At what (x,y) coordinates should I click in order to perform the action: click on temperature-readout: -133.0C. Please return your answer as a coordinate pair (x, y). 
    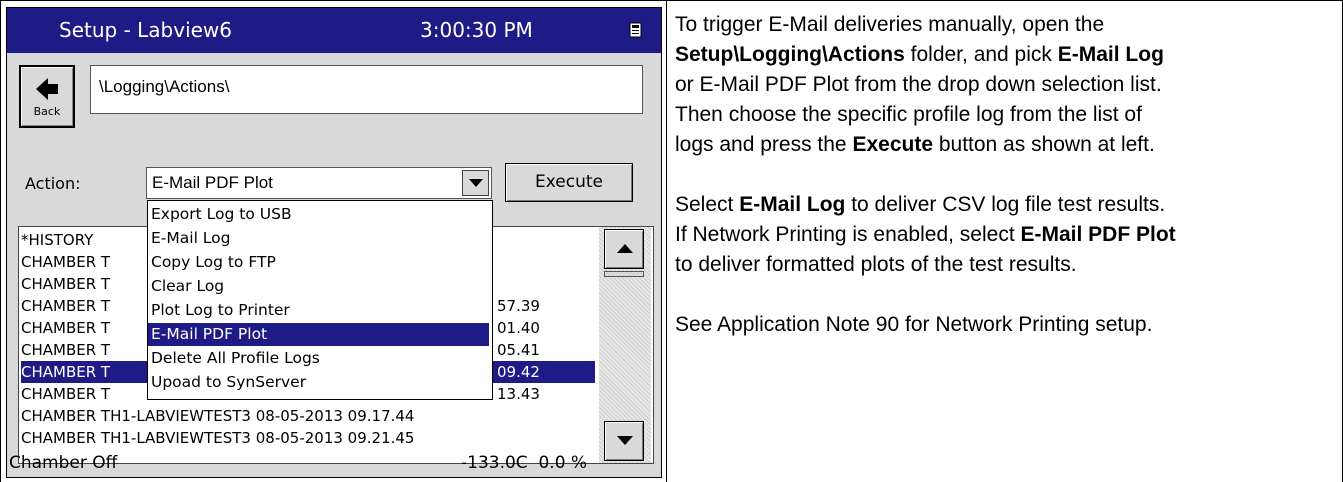
    Looking at the image, I should click on (494, 463).